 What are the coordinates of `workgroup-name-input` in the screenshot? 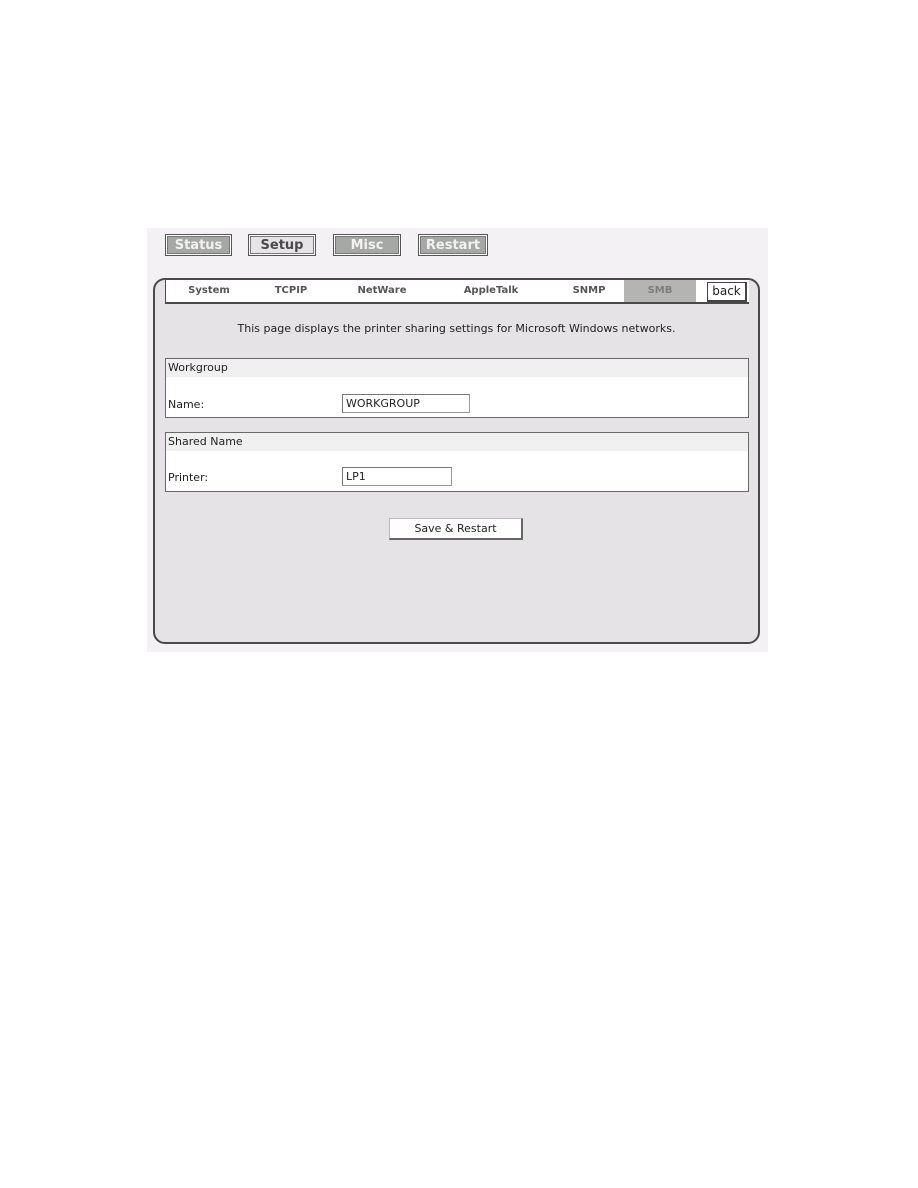 It's located at (406, 403).